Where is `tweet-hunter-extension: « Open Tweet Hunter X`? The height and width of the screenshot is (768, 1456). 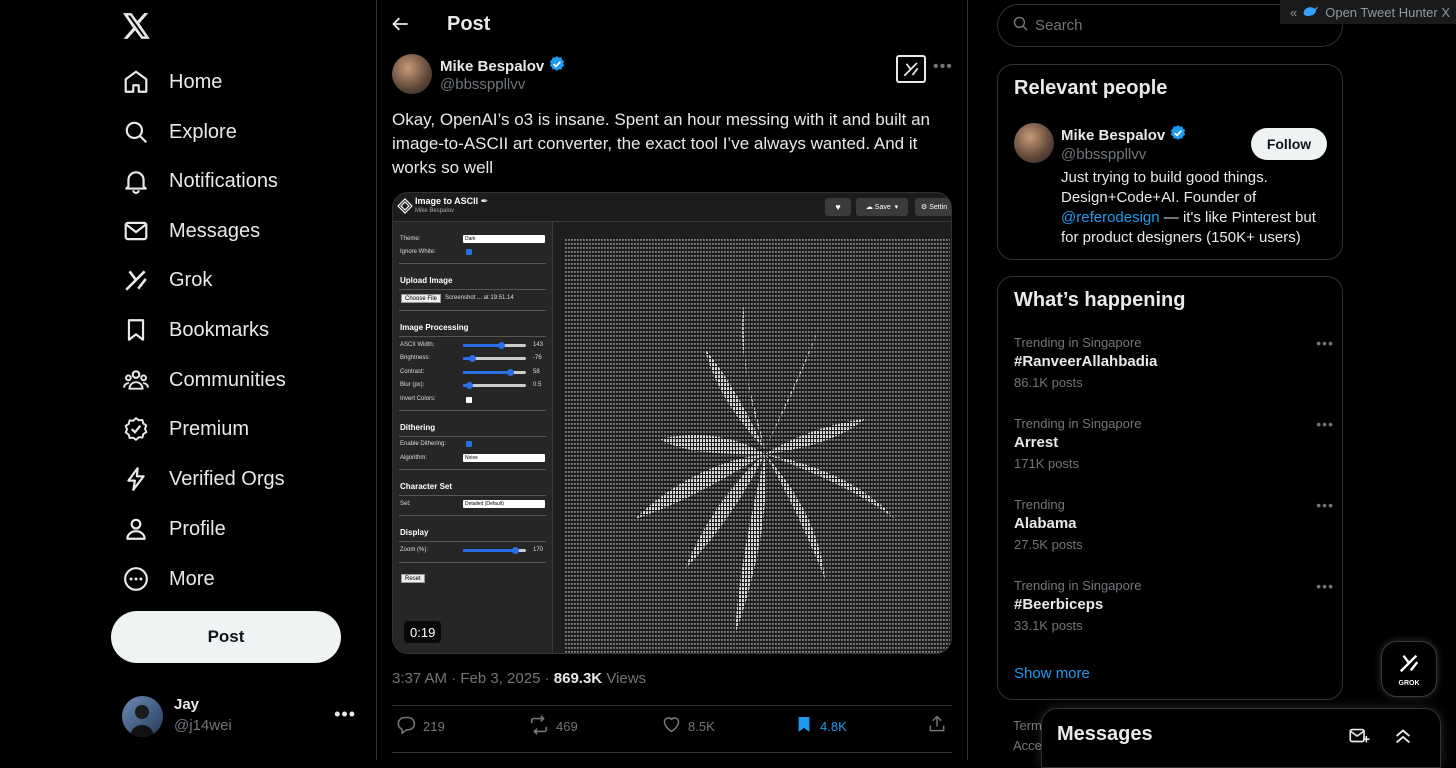
tweet-hunter-extension: « Open Tweet Hunter X is located at coordinates (1368, 12).